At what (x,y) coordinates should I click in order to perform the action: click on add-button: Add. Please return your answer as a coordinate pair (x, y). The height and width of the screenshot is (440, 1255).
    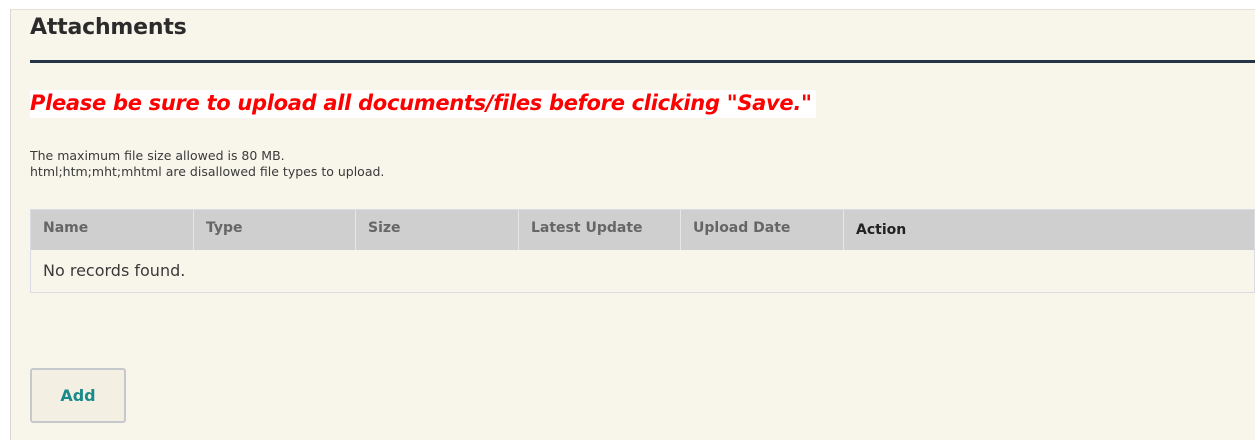
    Looking at the image, I should click on (78, 395).